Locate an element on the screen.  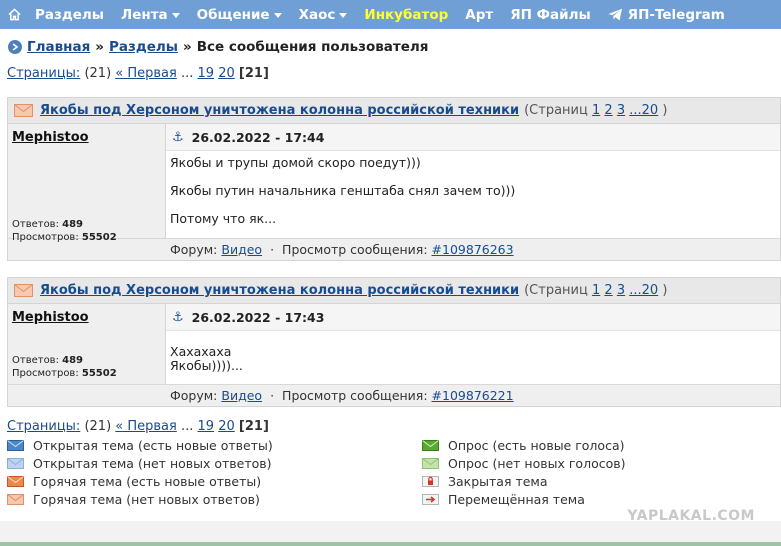
footer-bar is located at coordinates (390, 533).